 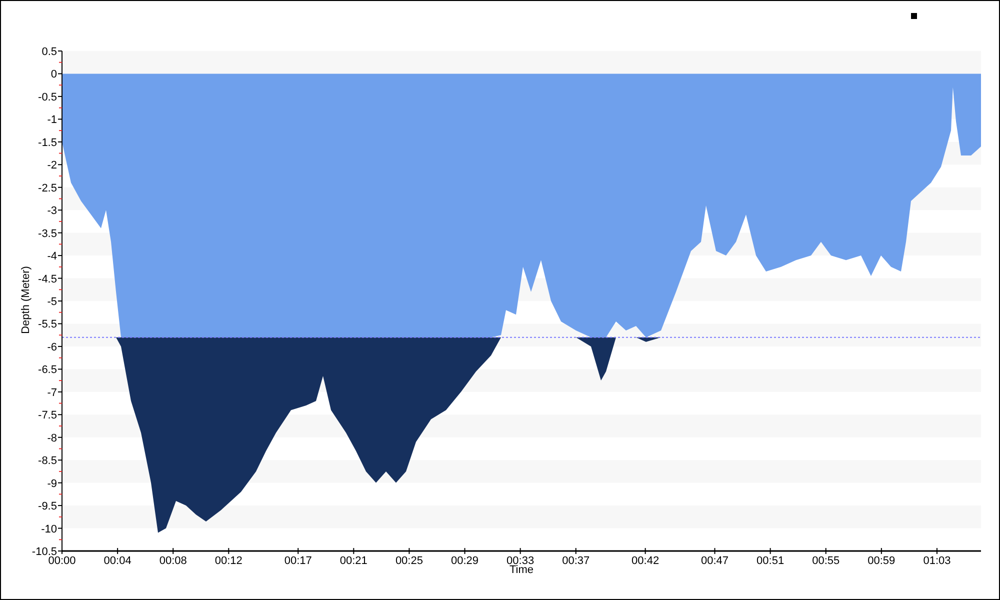 I want to click on y-tick-label: -5, so click(x=52, y=302).